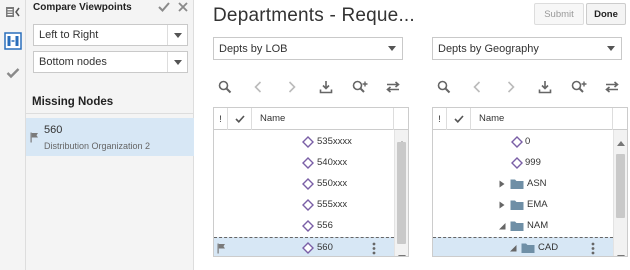  I want to click on table-row: 556, so click(304, 226).